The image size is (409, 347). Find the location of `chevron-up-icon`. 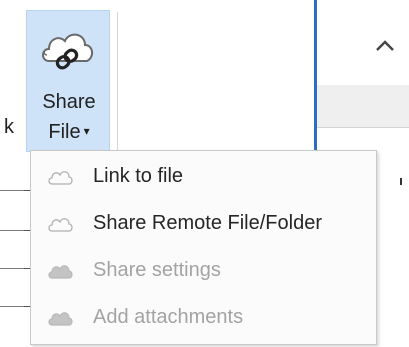

chevron-up-icon is located at coordinates (385, 45).